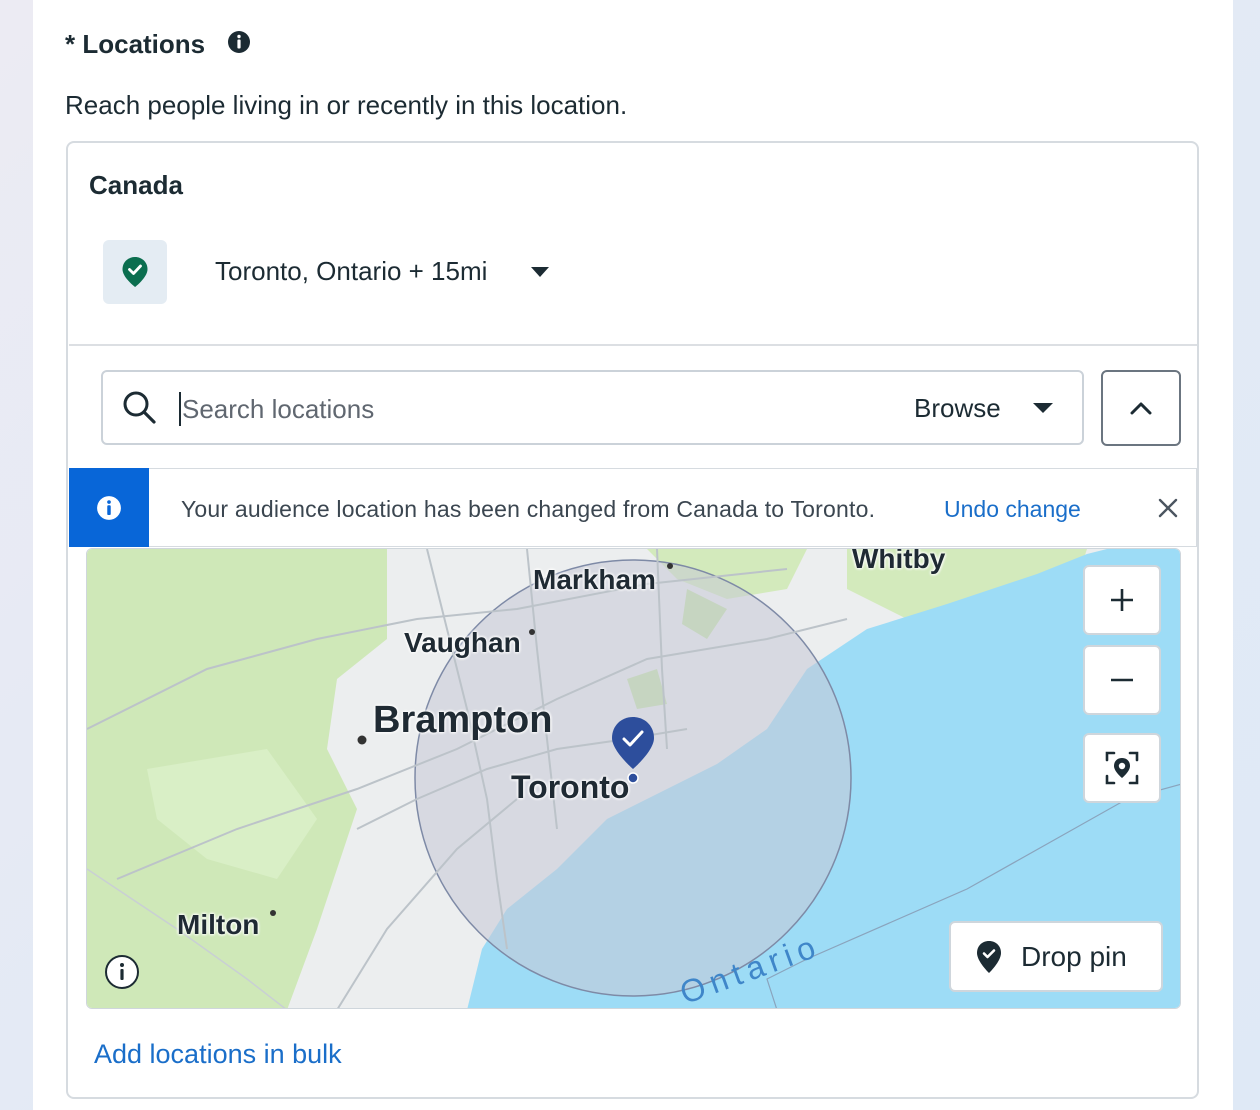 The width and height of the screenshot is (1260, 1110). Describe the element at coordinates (1012, 509) in the screenshot. I see `undo-change-link: Undo change` at that location.